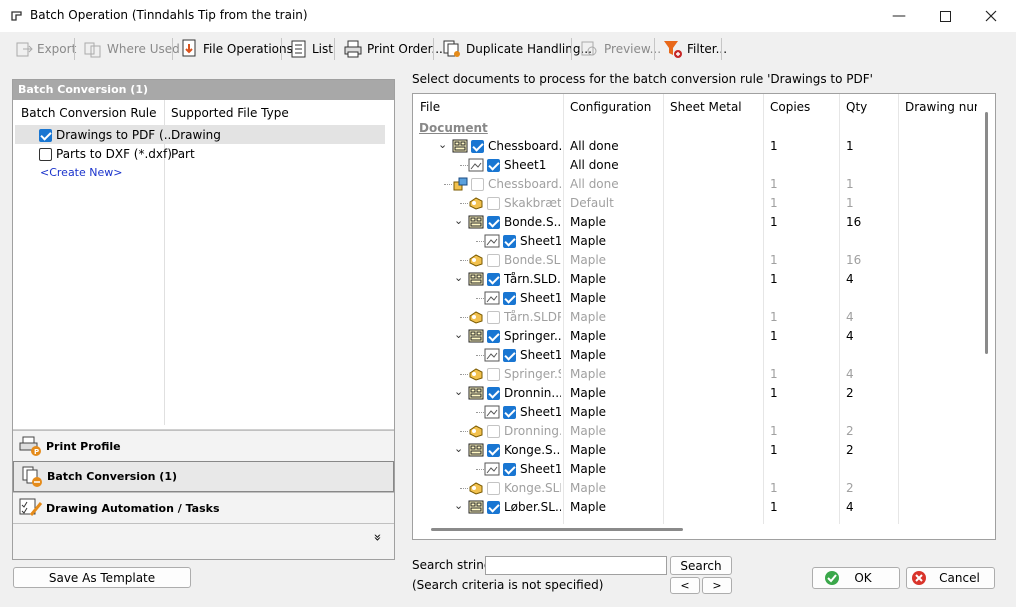  What do you see at coordinates (376, 538) in the screenshot?
I see `expand-icon: »` at bounding box center [376, 538].